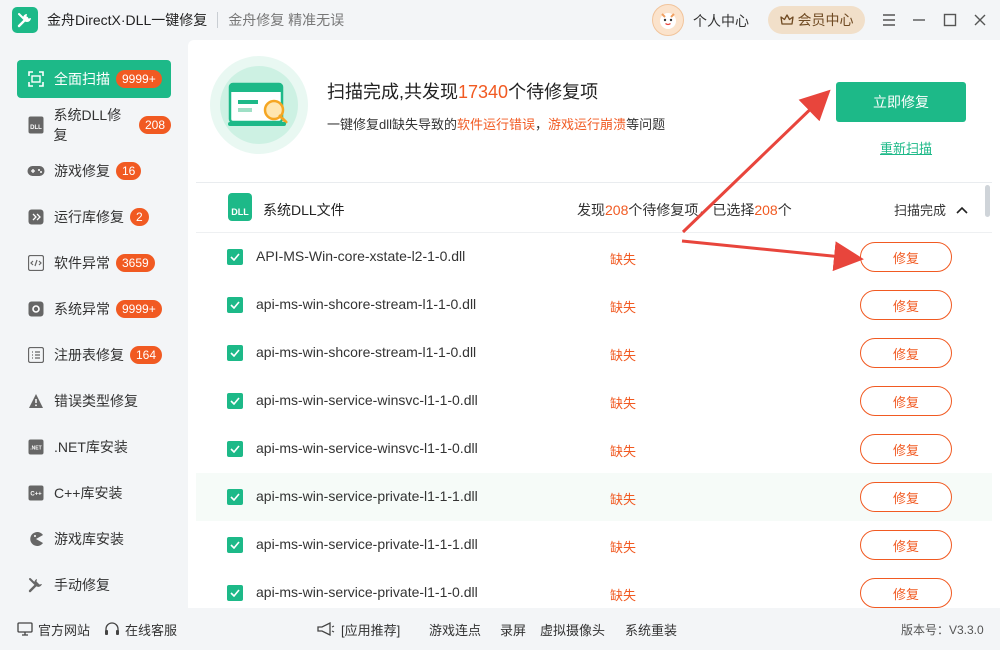  What do you see at coordinates (286, 20) in the screenshot?
I see `app-slogan: 金舟修复 精准无误` at bounding box center [286, 20].